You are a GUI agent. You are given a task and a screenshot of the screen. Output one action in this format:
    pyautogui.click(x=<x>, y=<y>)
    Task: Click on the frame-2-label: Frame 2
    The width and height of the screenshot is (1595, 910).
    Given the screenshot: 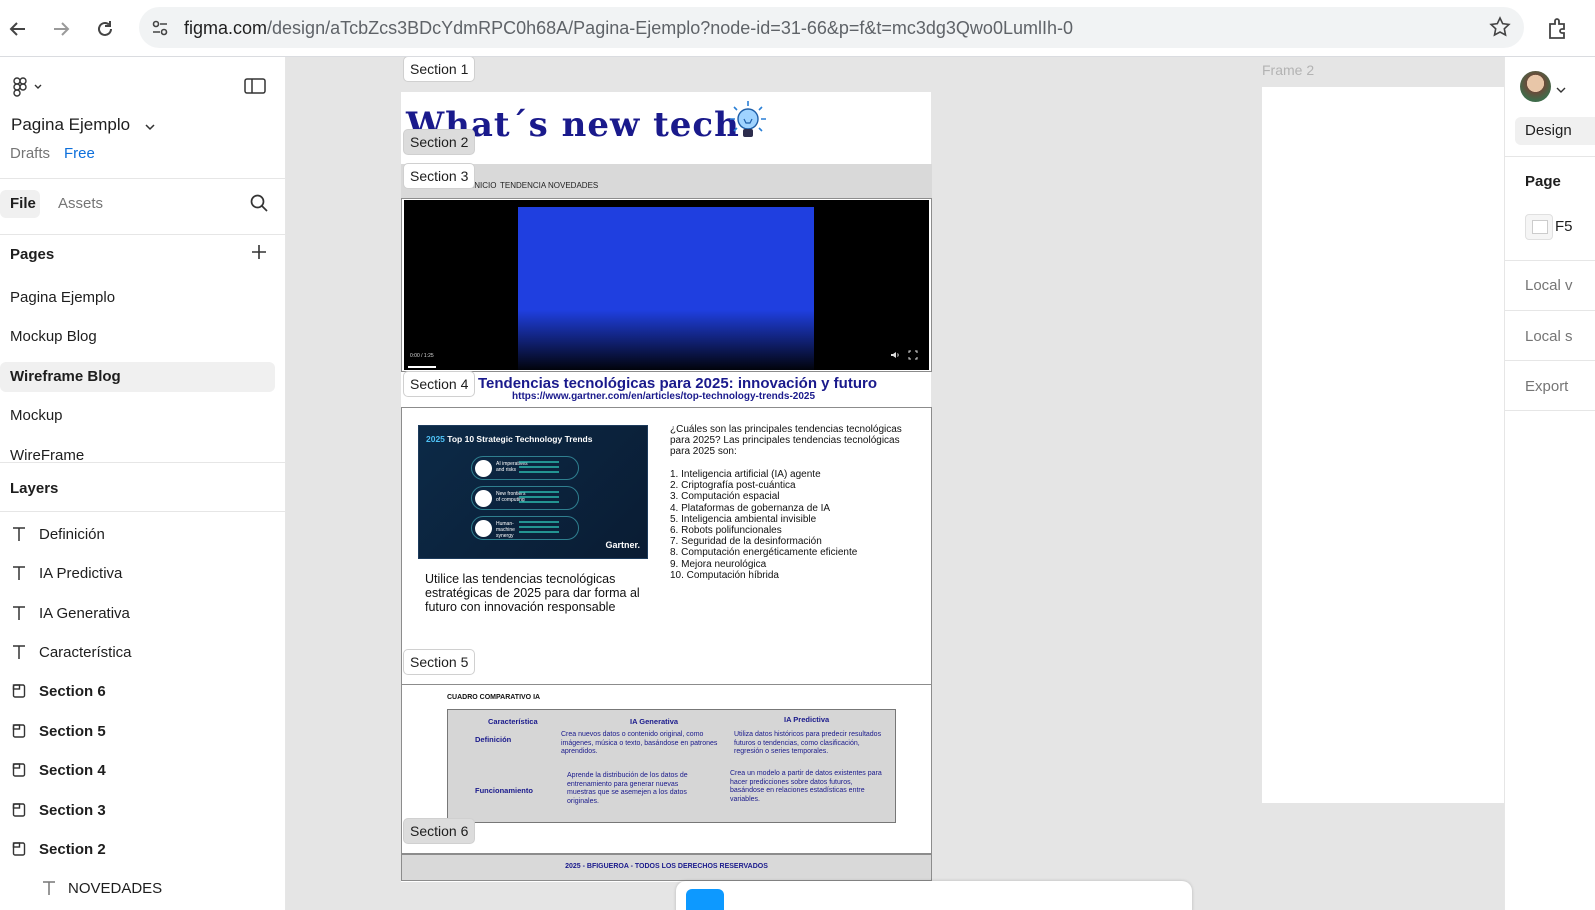 What is the action you would take?
    pyautogui.click(x=1288, y=70)
    